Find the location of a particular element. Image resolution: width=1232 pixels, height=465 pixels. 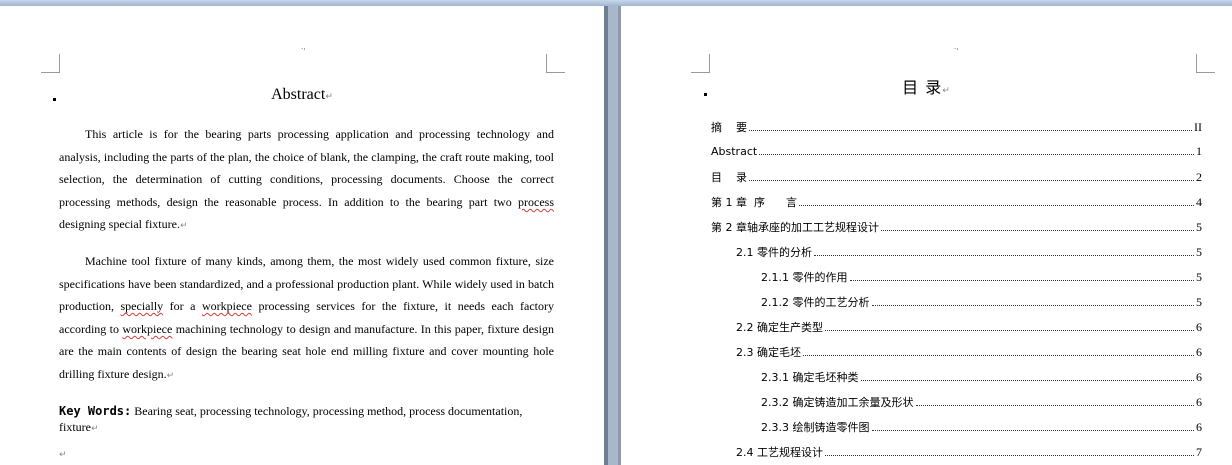

toc-entry: 2.1 零件的分析 5 is located at coordinates (969, 252).